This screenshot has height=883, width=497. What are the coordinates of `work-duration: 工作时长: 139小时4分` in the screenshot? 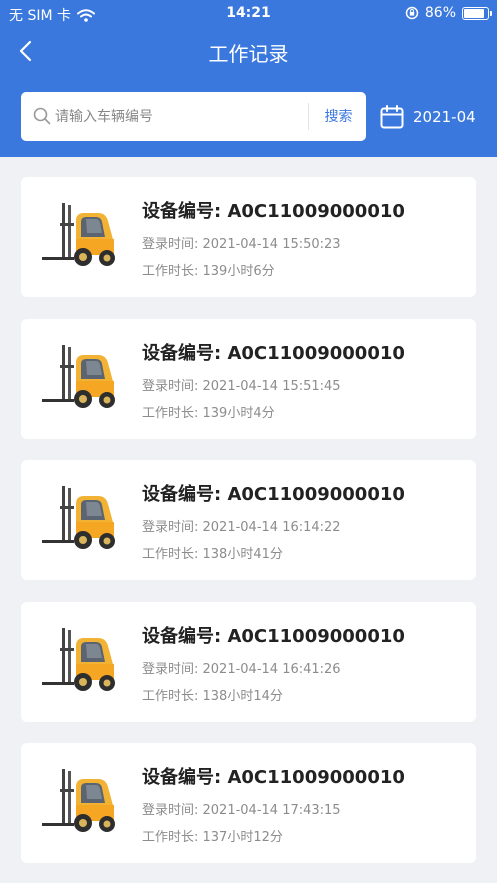 It's located at (208, 413).